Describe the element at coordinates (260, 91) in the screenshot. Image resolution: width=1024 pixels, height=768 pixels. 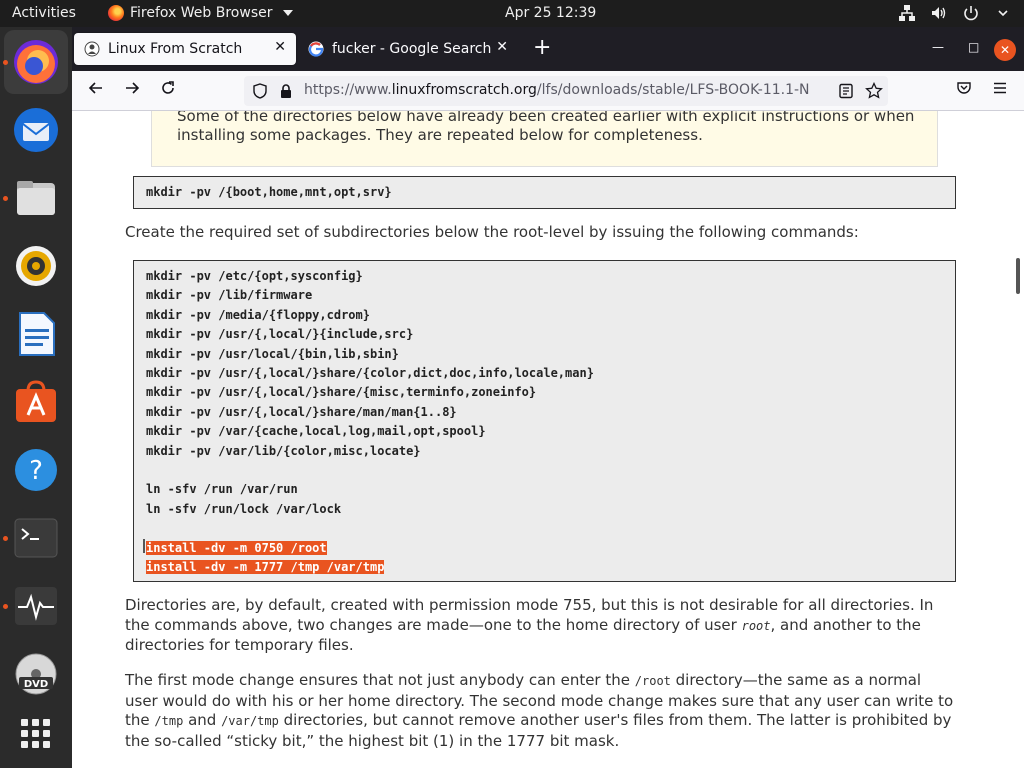
I see `tracking-protection-icon` at that location.